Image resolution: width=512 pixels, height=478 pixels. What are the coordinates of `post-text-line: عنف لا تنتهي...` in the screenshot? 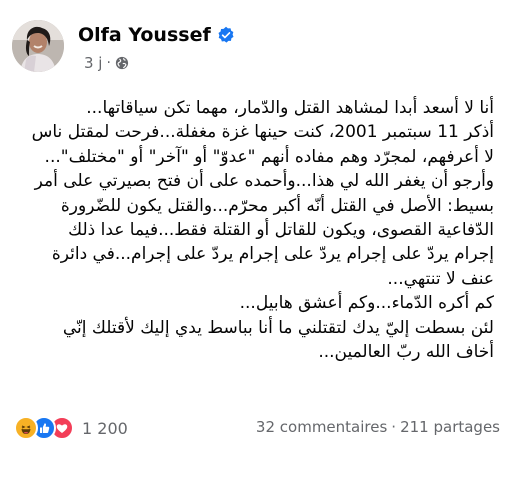 It's located at (440, 278).